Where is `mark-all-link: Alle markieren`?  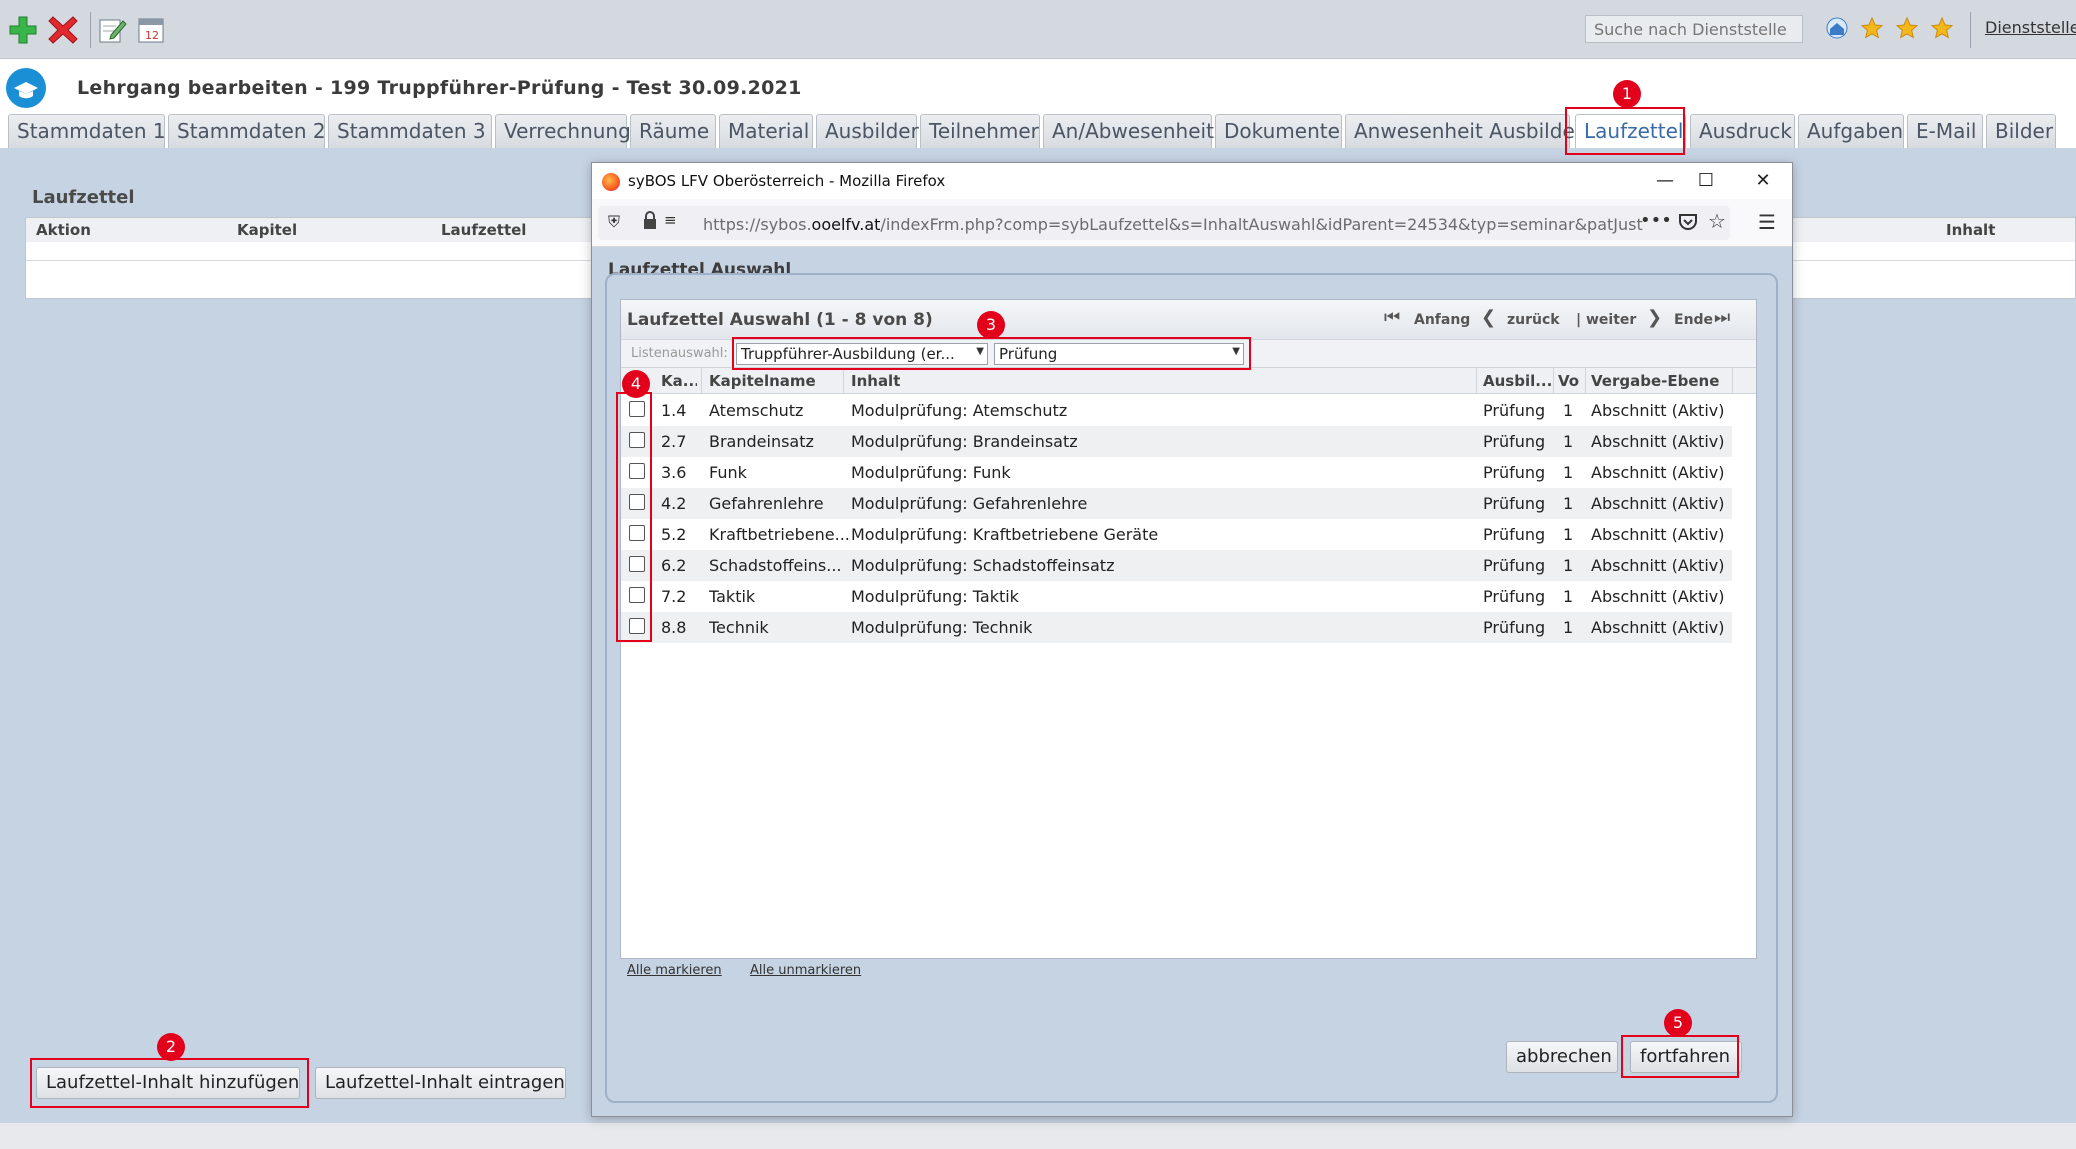 mark-all-link: Alle markieren is located at coordinates (674, 970).